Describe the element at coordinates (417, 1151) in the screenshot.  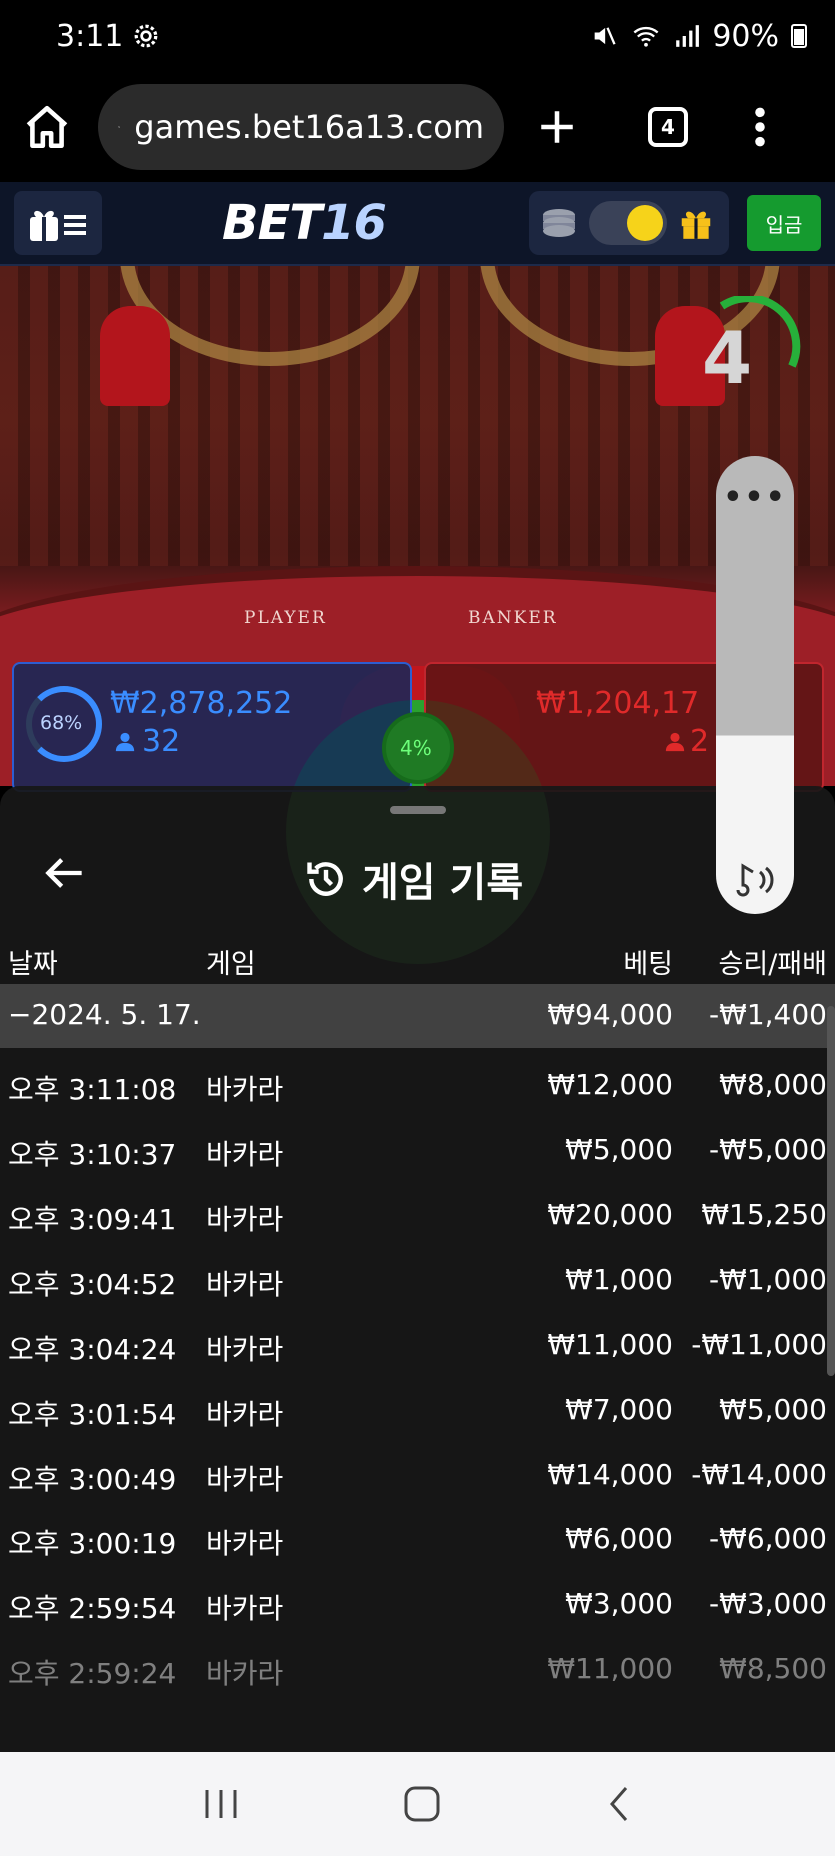
I see `table-row: 오후 3:10:37 바카라 ₩5,000 -₩5,000` at that location.